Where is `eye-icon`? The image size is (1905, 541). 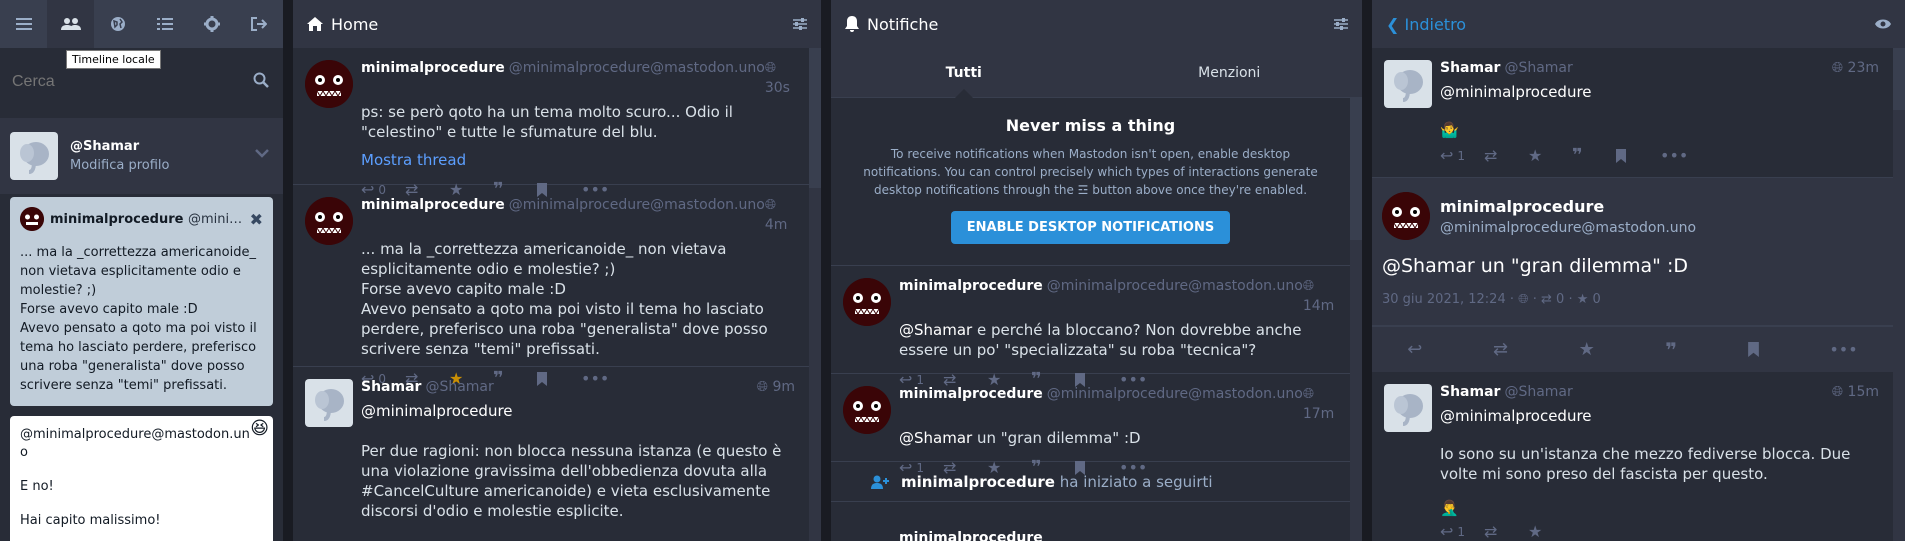 eye-icon is located at coordinates (1883, 24).